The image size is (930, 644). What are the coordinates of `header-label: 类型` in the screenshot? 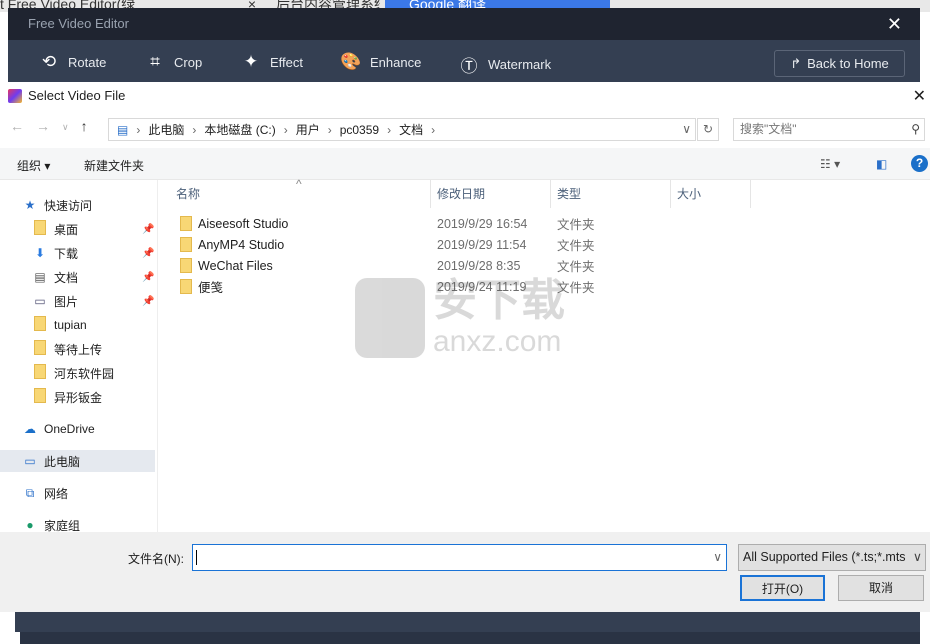 It's located at (569, 194).